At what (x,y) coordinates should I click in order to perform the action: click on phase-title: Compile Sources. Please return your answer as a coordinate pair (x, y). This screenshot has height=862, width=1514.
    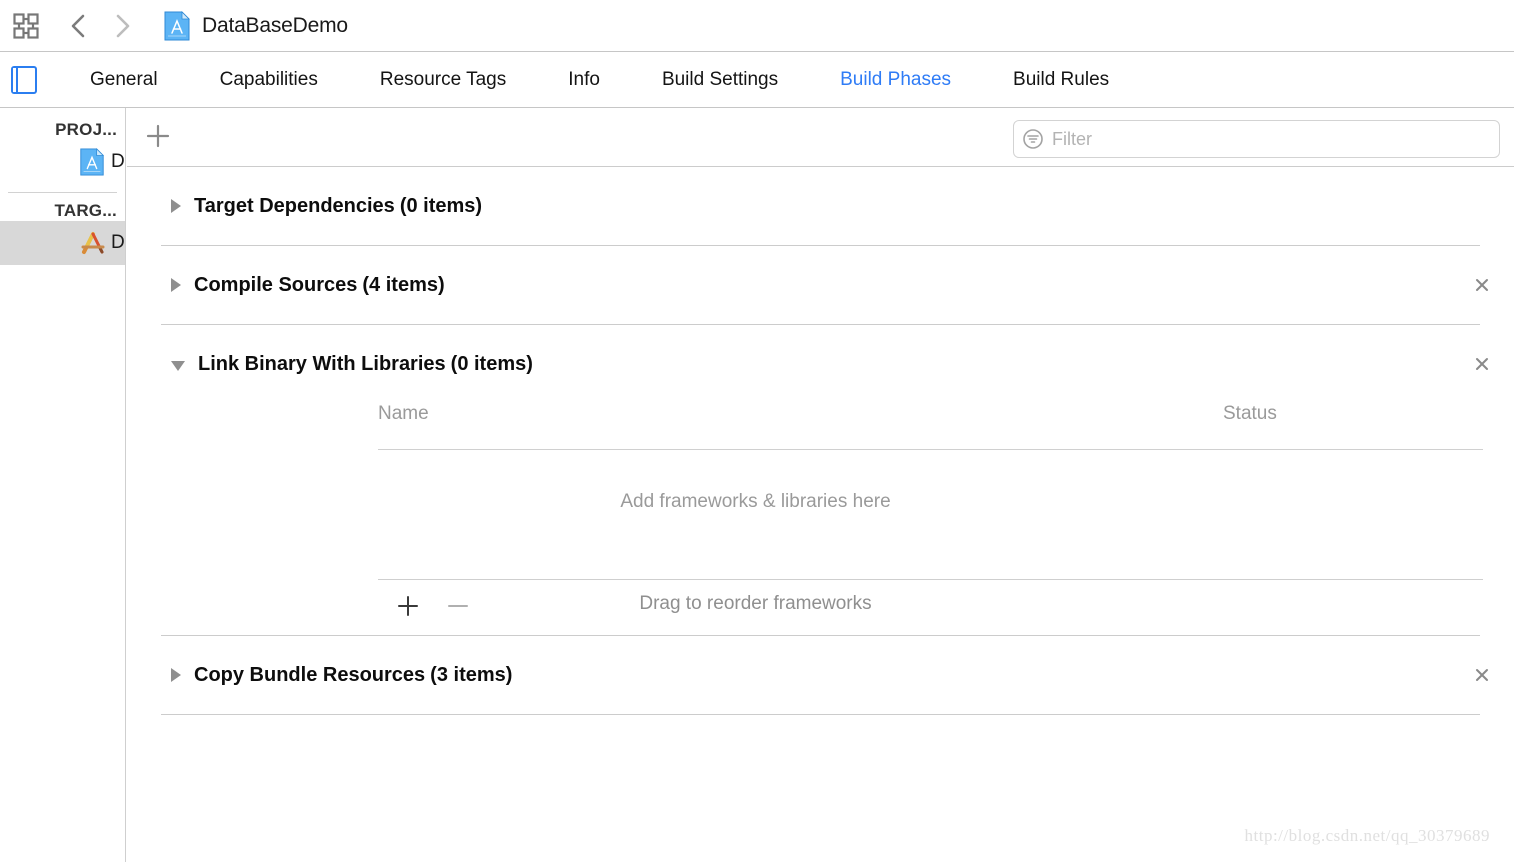
    Looking at the image, I should click on (276, 284).